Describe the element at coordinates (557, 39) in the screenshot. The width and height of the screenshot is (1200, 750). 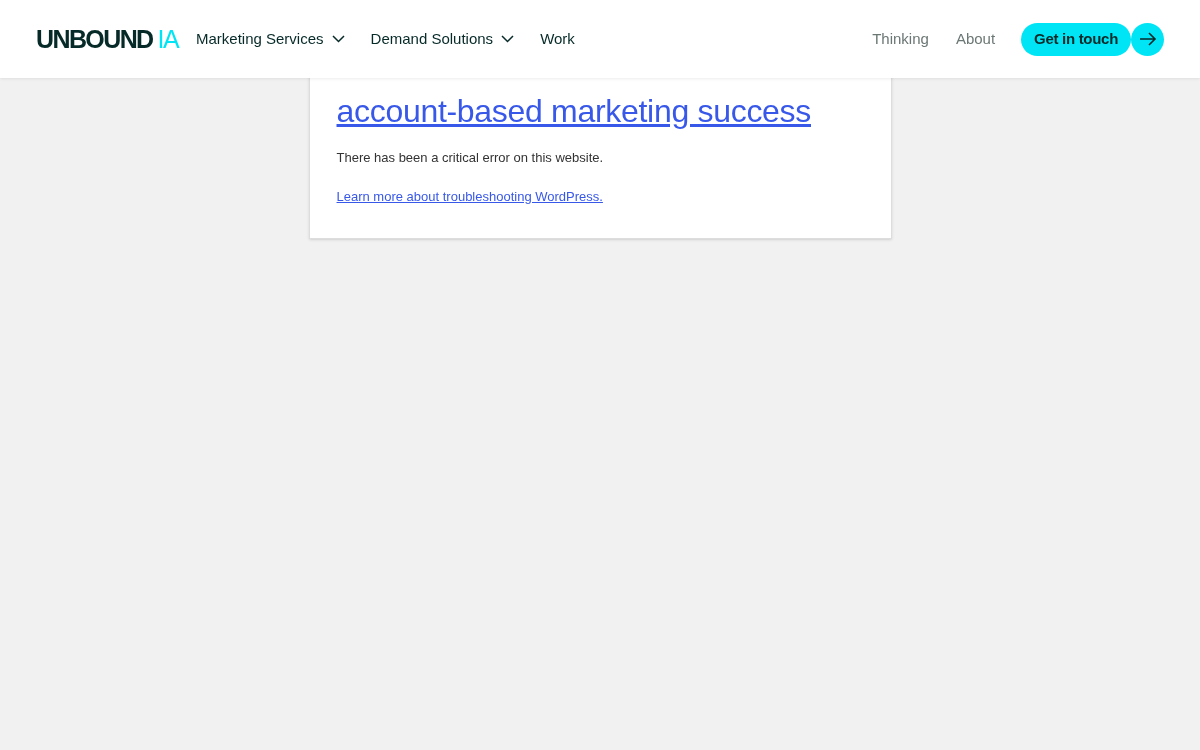
I see `nav-link: Work` at that location.